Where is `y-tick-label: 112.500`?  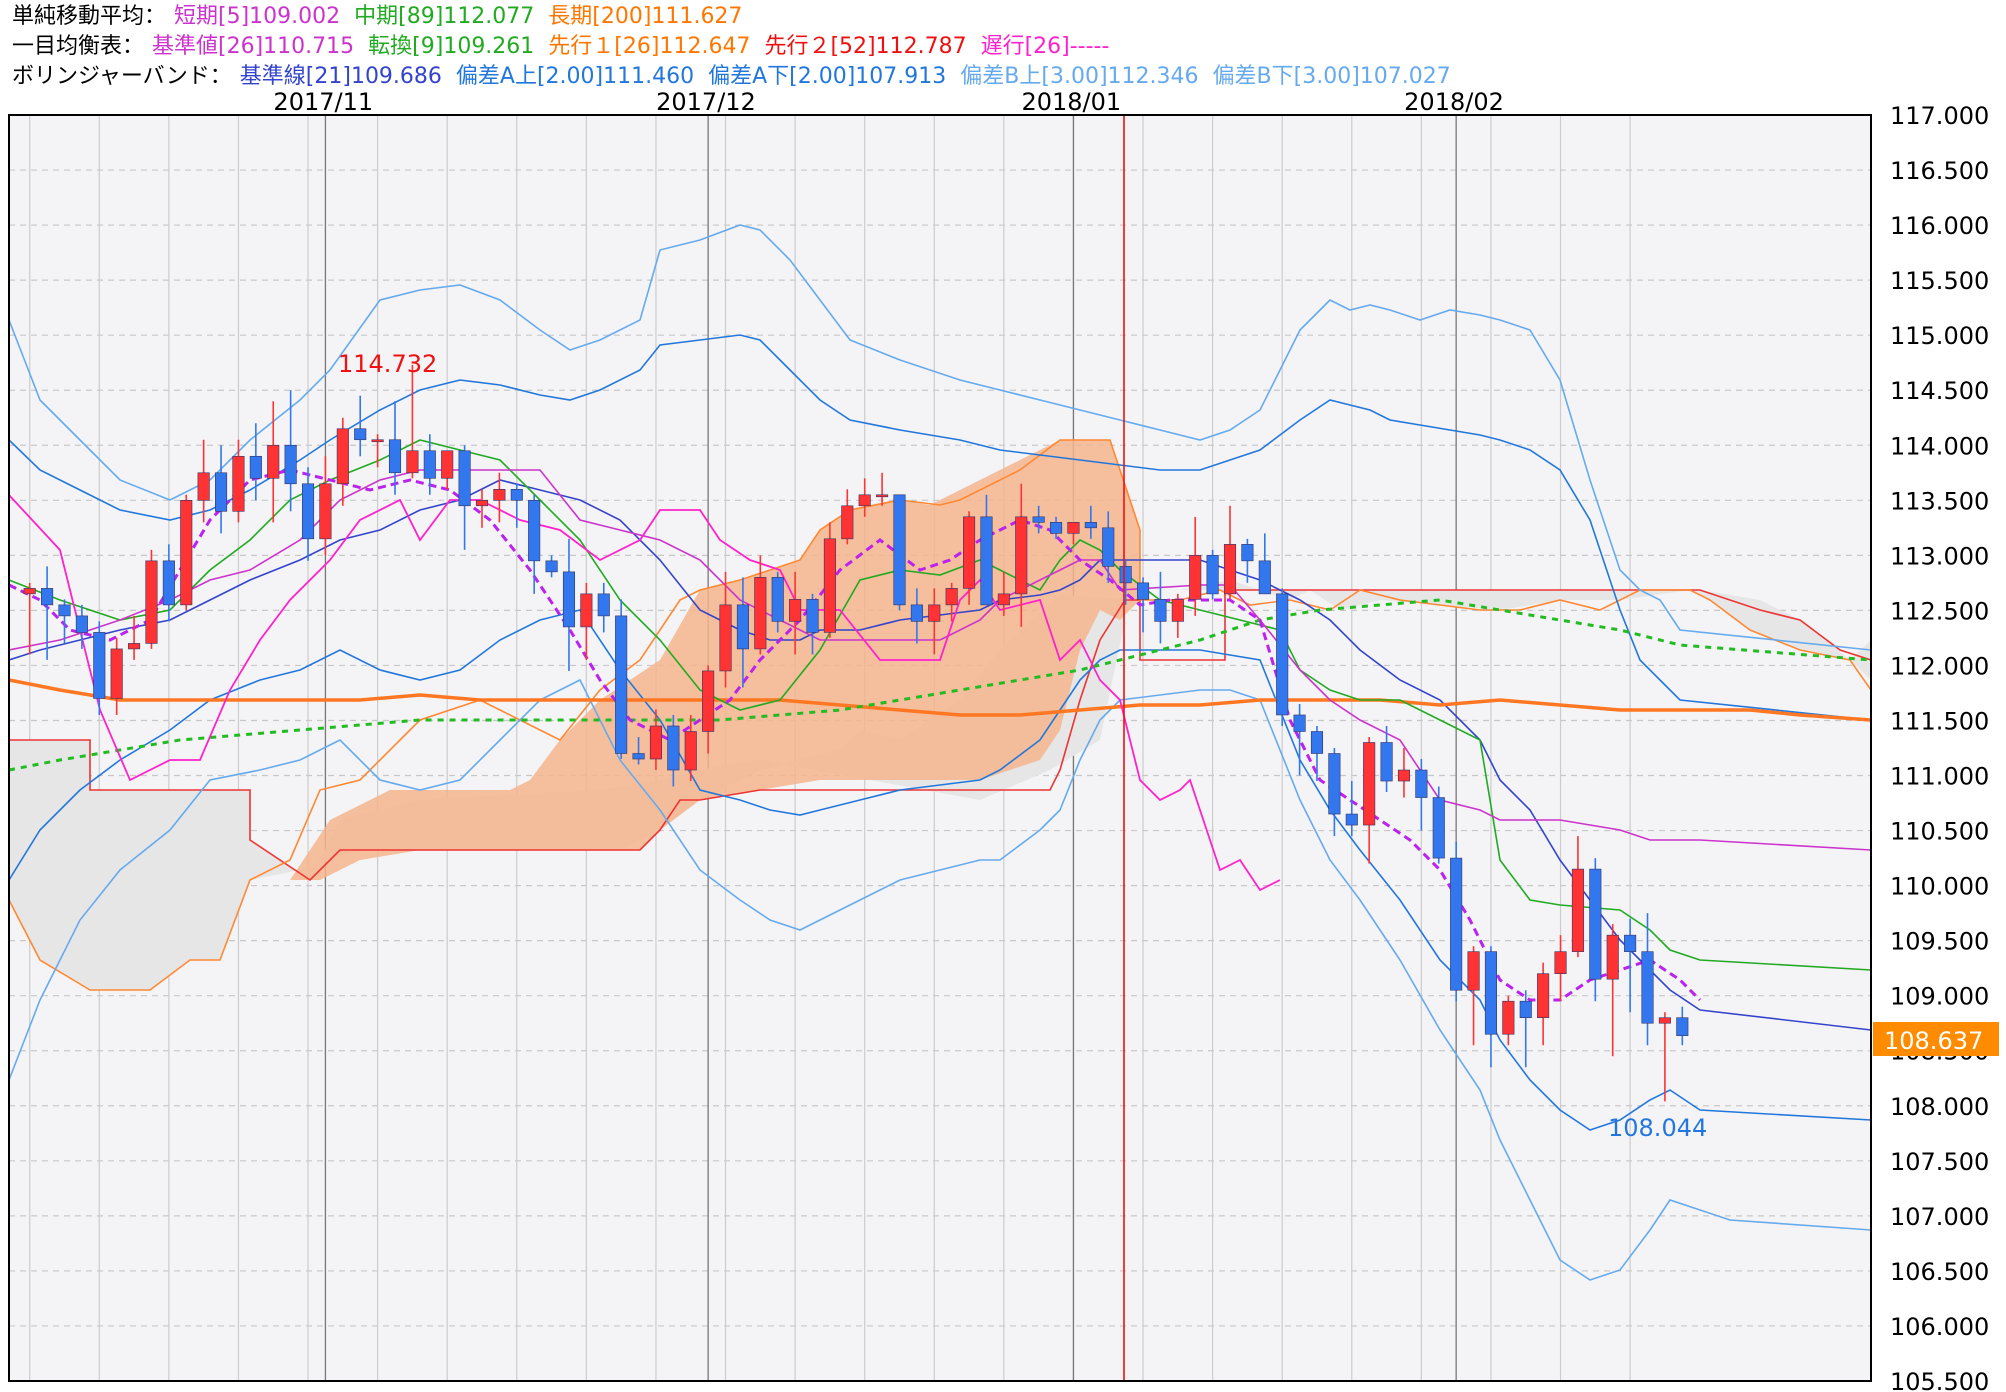
y-tick-label: 112.500 is located at coordinates (1939, 611).